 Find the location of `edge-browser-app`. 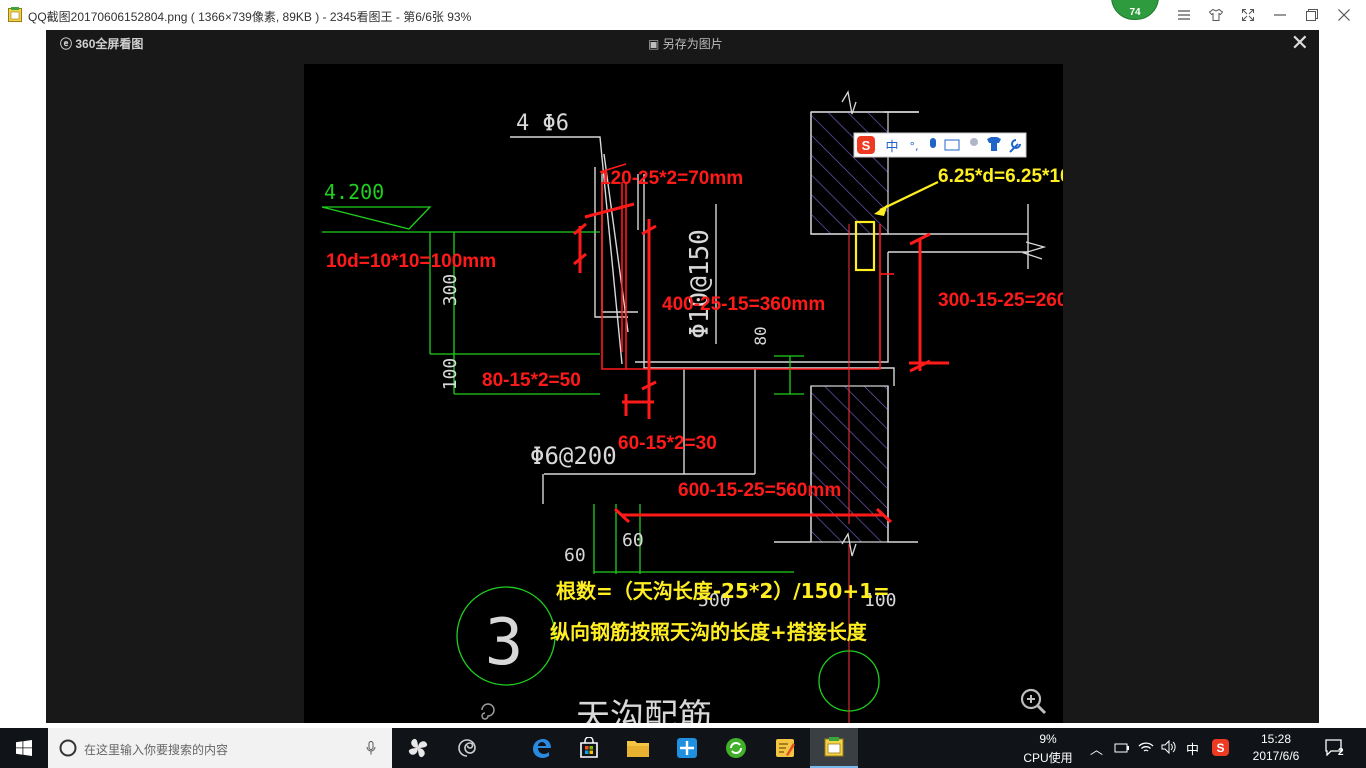

edge-browser-app is located at coordinates (541, 748).